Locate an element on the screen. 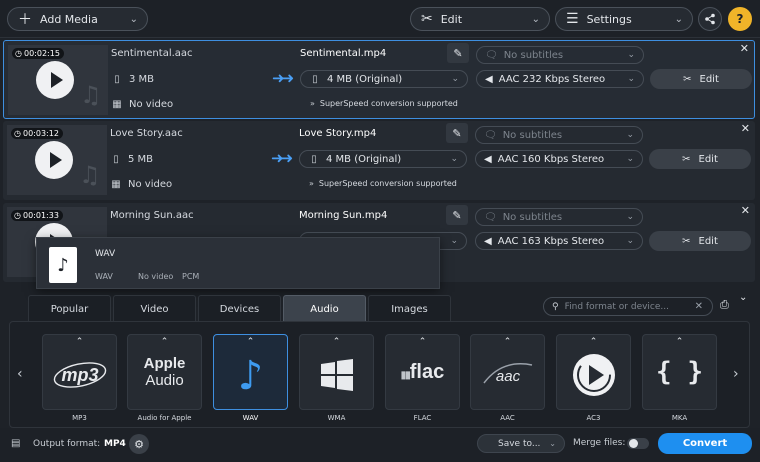  carousel-next-icon: › is located at coordinates (736, 374).